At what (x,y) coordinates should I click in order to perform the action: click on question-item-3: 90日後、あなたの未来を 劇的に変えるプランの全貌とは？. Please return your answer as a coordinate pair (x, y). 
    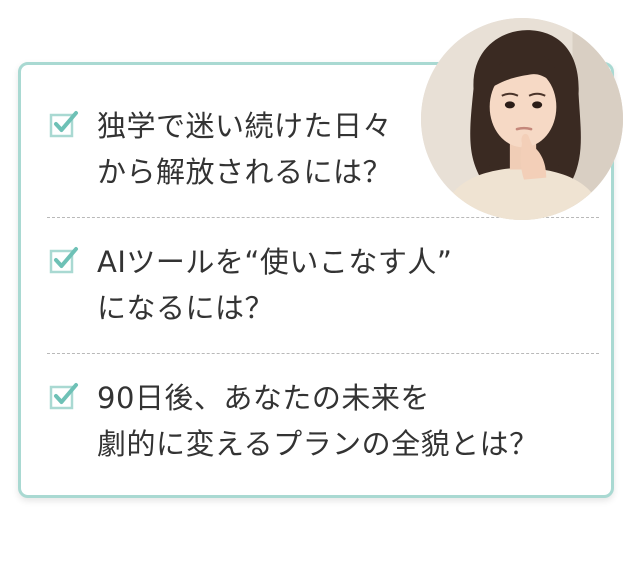
    Looking at the image, I should click on (294, 421).